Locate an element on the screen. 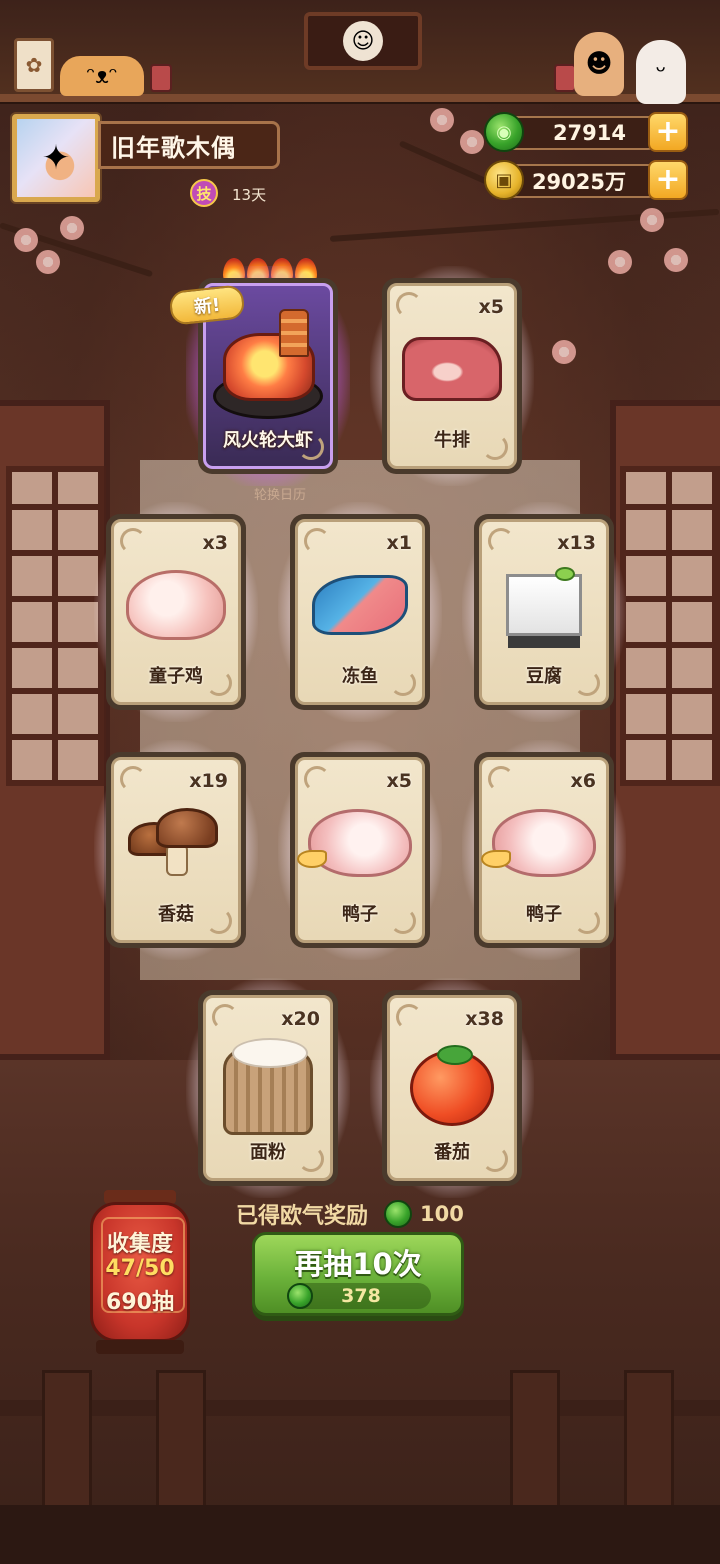  player-name-plate: 旧年歌木偶 is located at coordinates (189, 145).